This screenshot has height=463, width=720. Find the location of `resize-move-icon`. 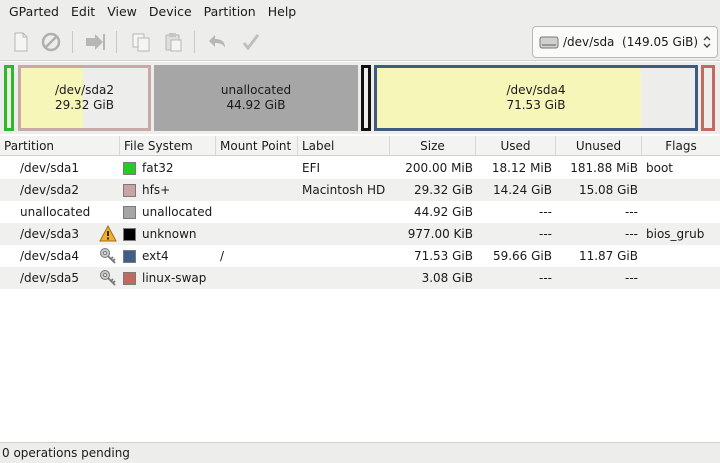

resize-move-icon is located at coordinates (95, 42).